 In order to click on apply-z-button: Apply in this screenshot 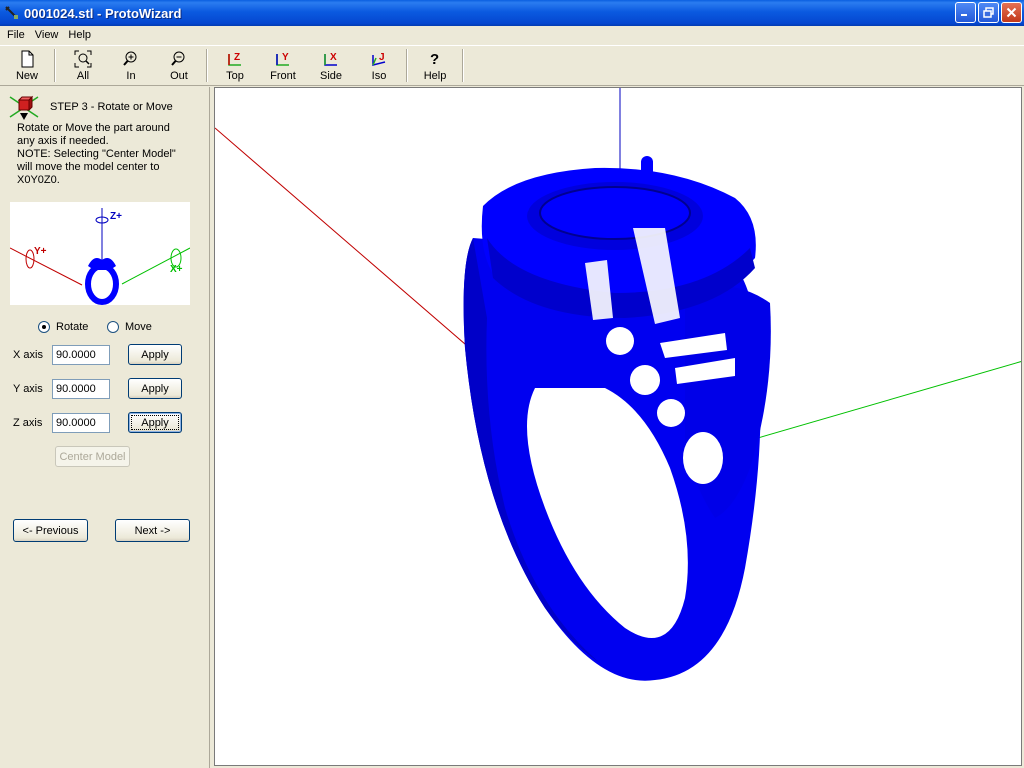, I will do `click(155, 422)`.